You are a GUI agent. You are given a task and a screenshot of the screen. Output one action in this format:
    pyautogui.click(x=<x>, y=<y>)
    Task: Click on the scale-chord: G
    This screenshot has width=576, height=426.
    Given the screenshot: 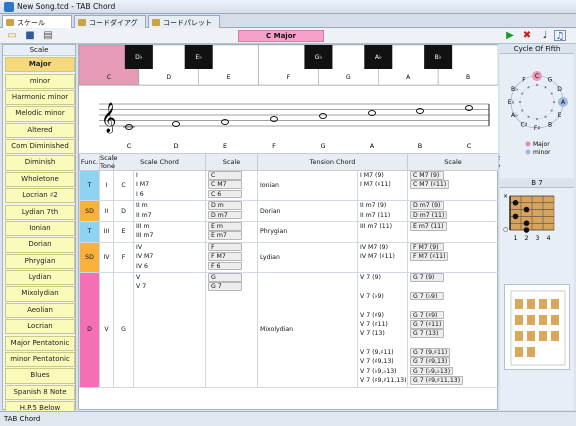 What is the action you would take?
    pyautogui.click(x=231, y=277)
    